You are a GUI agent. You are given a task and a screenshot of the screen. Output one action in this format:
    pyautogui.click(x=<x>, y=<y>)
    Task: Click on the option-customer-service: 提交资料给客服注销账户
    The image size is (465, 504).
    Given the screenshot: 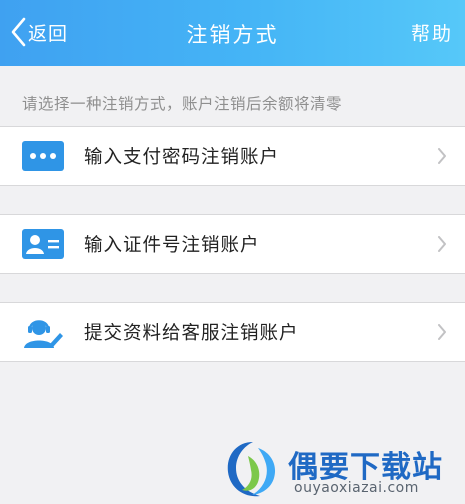 What is the action you would take?
    pyautogui.click(x=232, y=332)
    